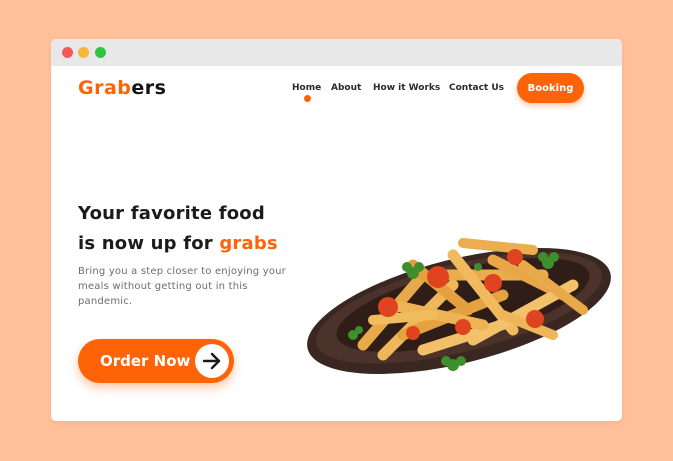  I want to click on arrow-right-icon, so click(212, 361).